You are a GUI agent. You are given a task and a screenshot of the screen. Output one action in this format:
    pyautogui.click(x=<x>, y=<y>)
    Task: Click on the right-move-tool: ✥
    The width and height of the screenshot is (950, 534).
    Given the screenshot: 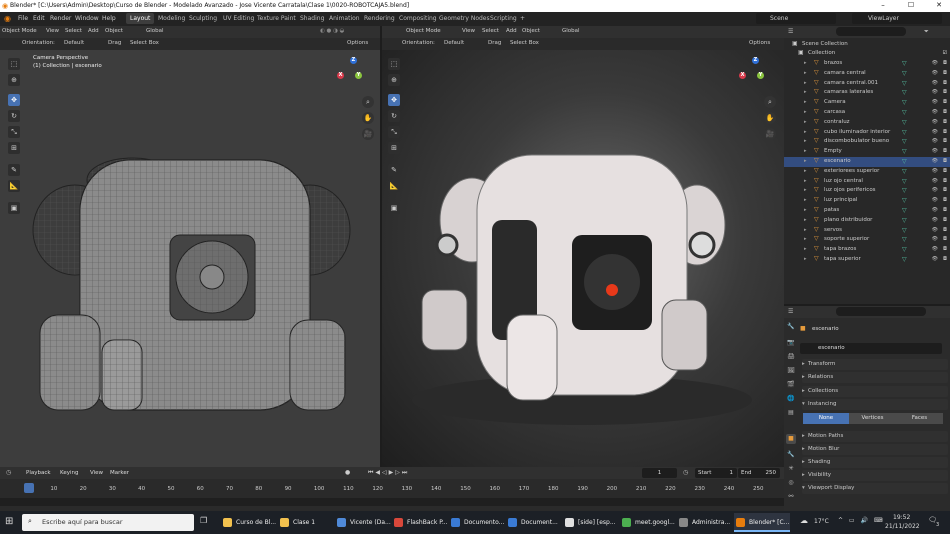 What is the action you would take?
    pyautogui.click(x=394, y=100)
    